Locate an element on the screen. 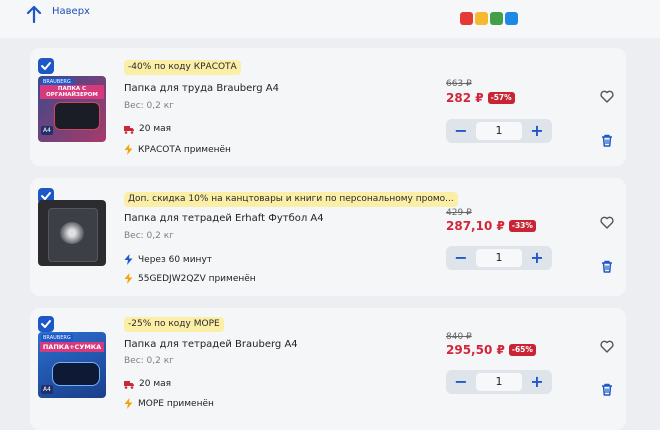  promo-code-applied: 55GEDJW2QZV применён is located at coordinates (197, 278).